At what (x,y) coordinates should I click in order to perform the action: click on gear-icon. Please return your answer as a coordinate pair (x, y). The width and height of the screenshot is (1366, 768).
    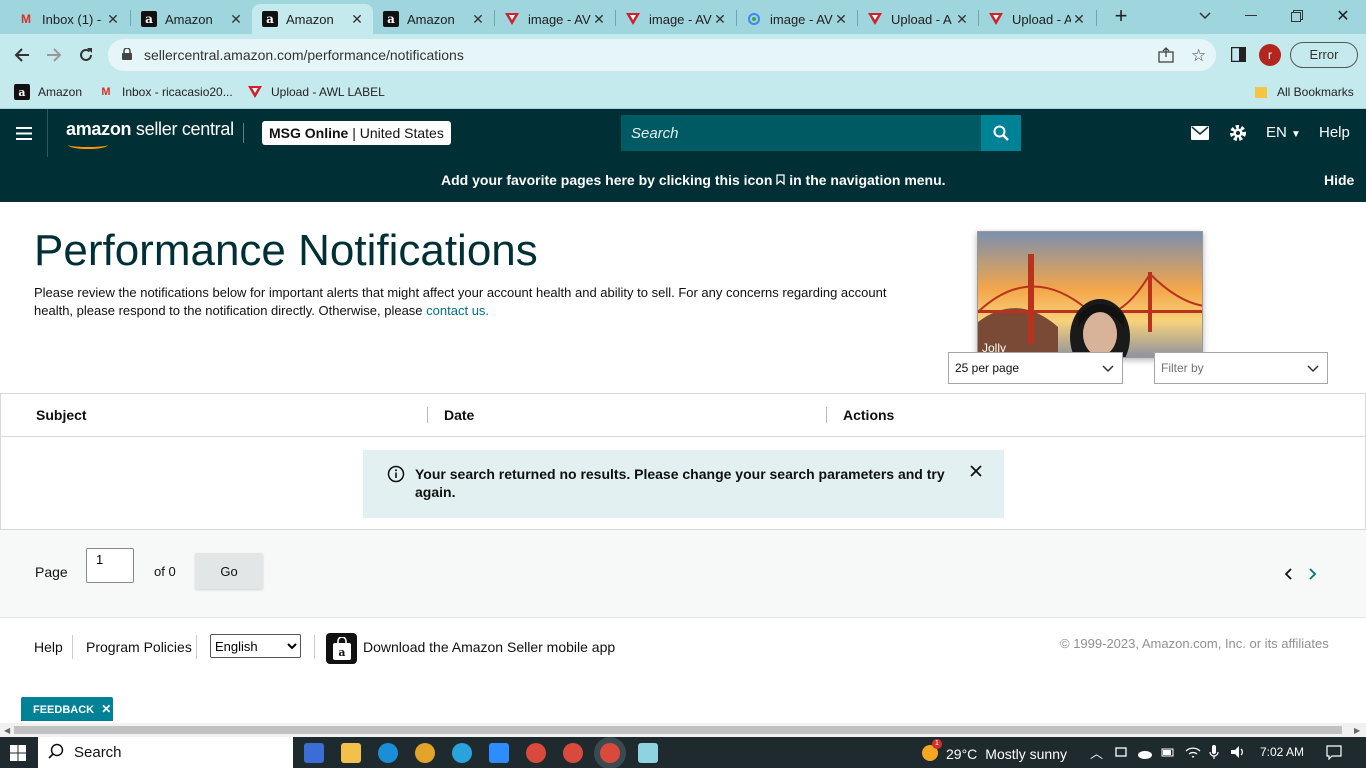
    Looking at the image, I should click on (1238, 135).